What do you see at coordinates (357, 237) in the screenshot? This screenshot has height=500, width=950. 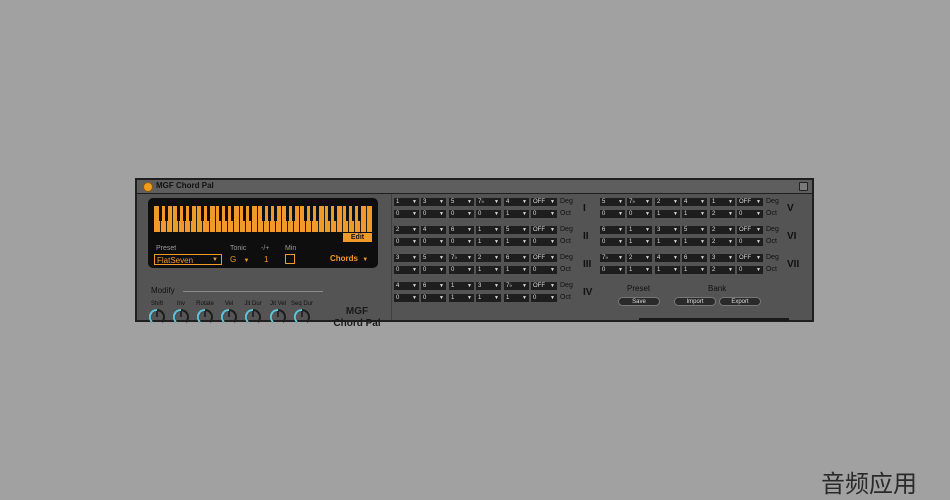 I see `edit-button: Edit` at bounding box center [357, 237].